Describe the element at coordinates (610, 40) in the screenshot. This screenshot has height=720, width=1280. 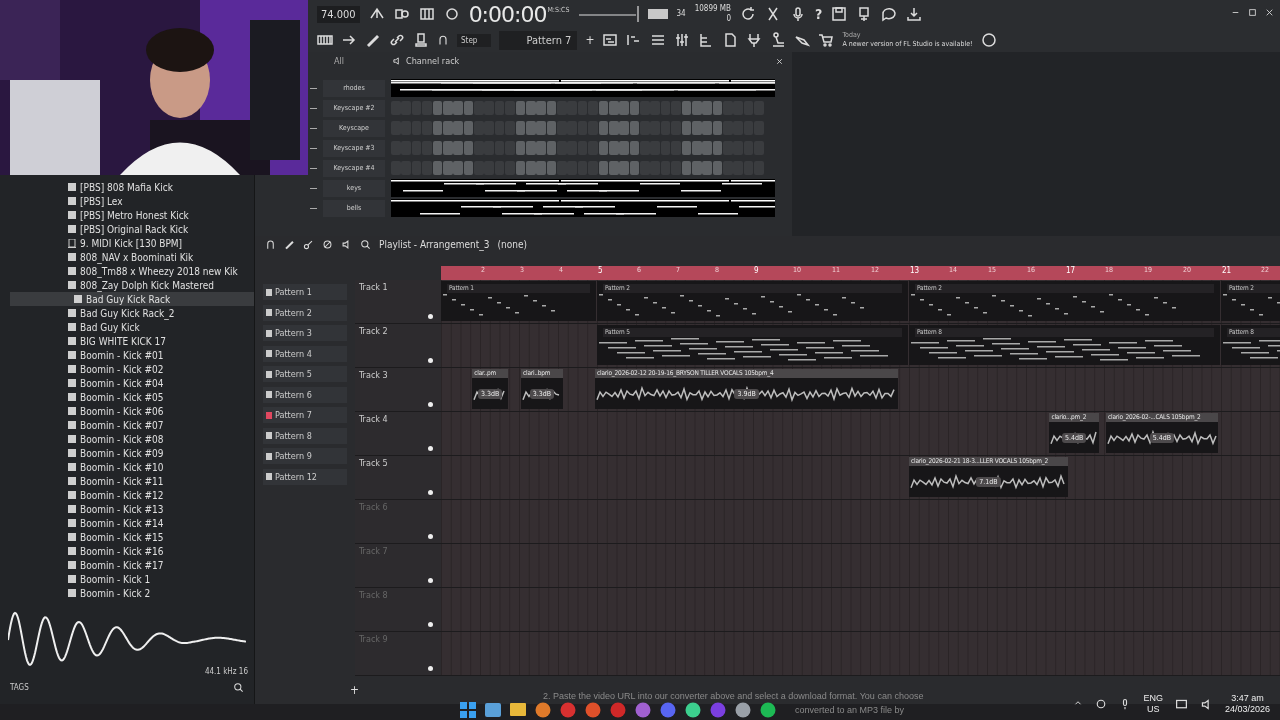
I see `playlist-icon` at that location.